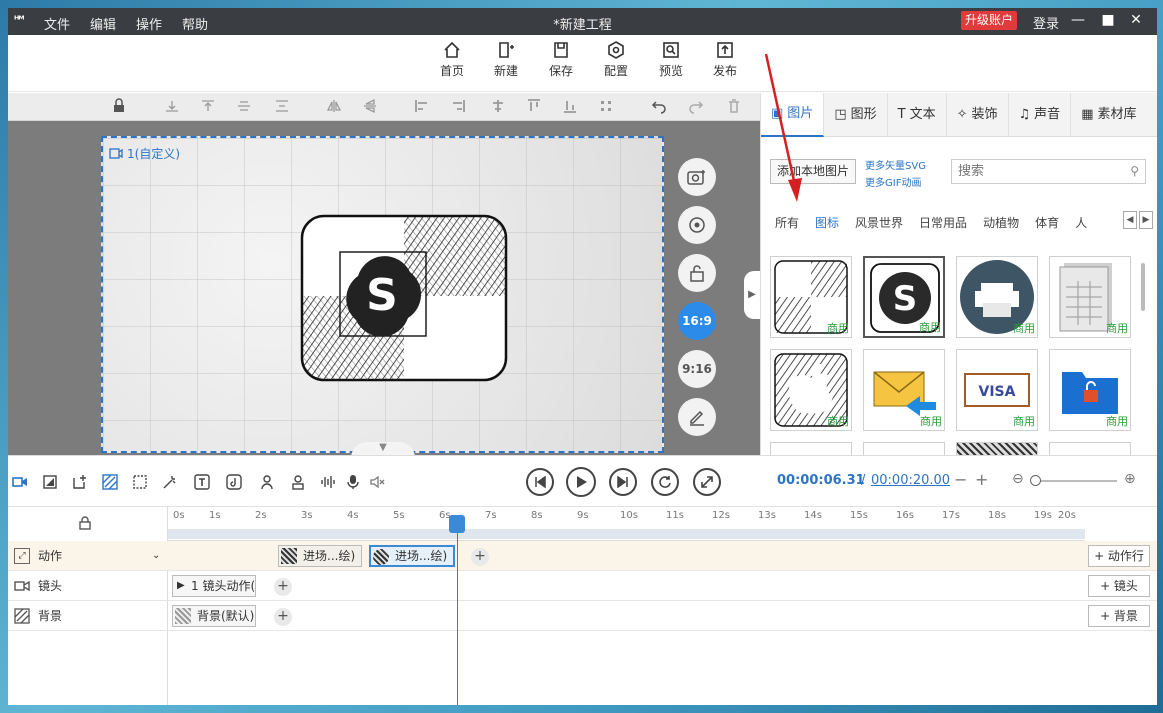  What do you see at coordinates (1078, 20) in the screenshot?
I see `minimize-icon: —` at bounding box center [1078, 20].